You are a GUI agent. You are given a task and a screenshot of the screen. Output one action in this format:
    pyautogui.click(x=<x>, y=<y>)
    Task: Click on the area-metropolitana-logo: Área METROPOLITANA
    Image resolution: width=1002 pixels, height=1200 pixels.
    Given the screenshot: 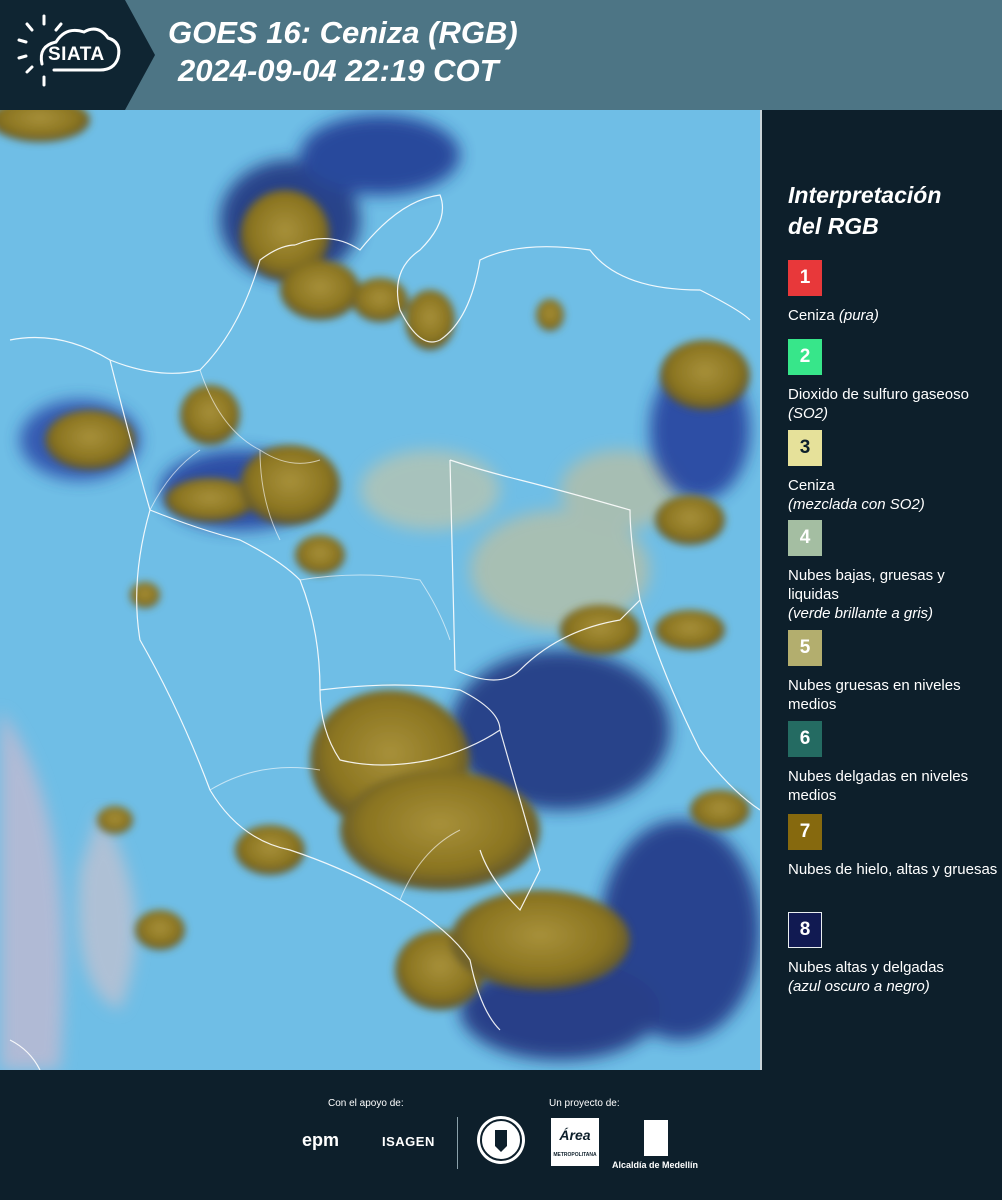 What is the action you would take?
    pyautogui.click(x=575, y=1142)
    